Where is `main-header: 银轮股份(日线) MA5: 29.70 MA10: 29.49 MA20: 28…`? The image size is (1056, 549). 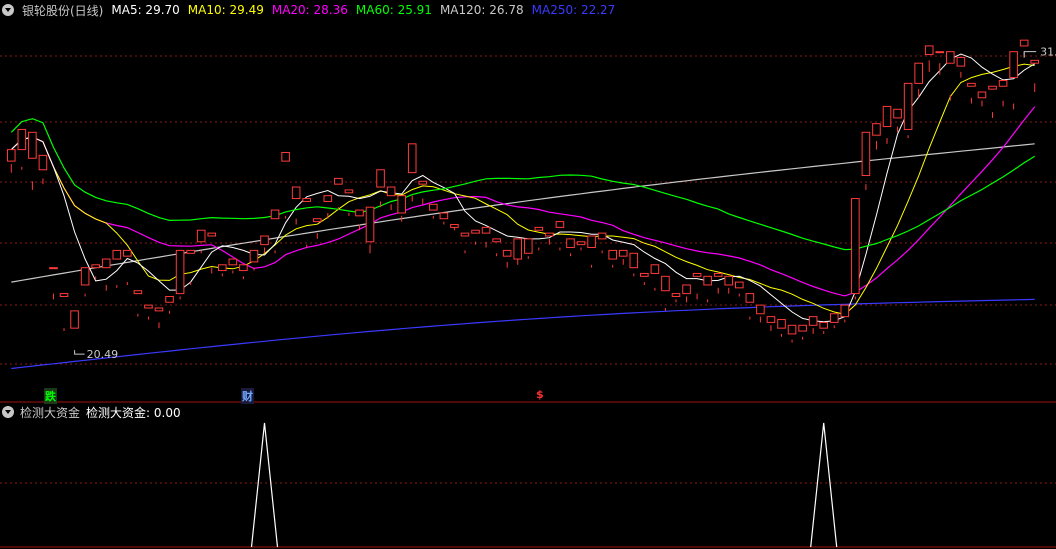 main-header: 银轮股份(日线) MA5: 29.70 MA10: 29.49 MA20: 28… is located at coordinates (311, 10).